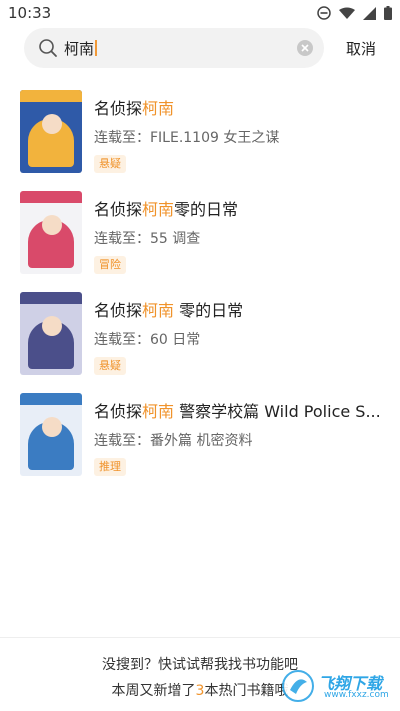  Describe the element at coordinates (356, 695) in the screenshot. I see `watermark-url: www.fxxz.com` at that location.